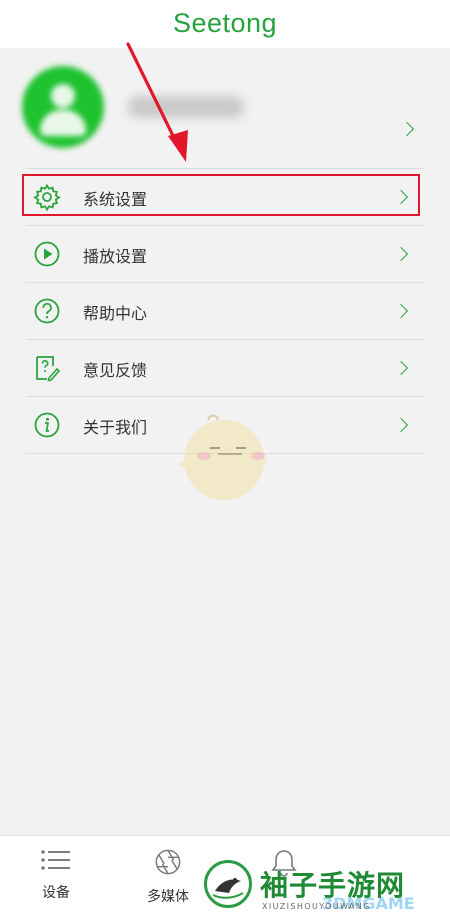 Image resolution: width=450 pixels, height=920 pixels. I want to click on mascot-watermark, so click(223, 457).